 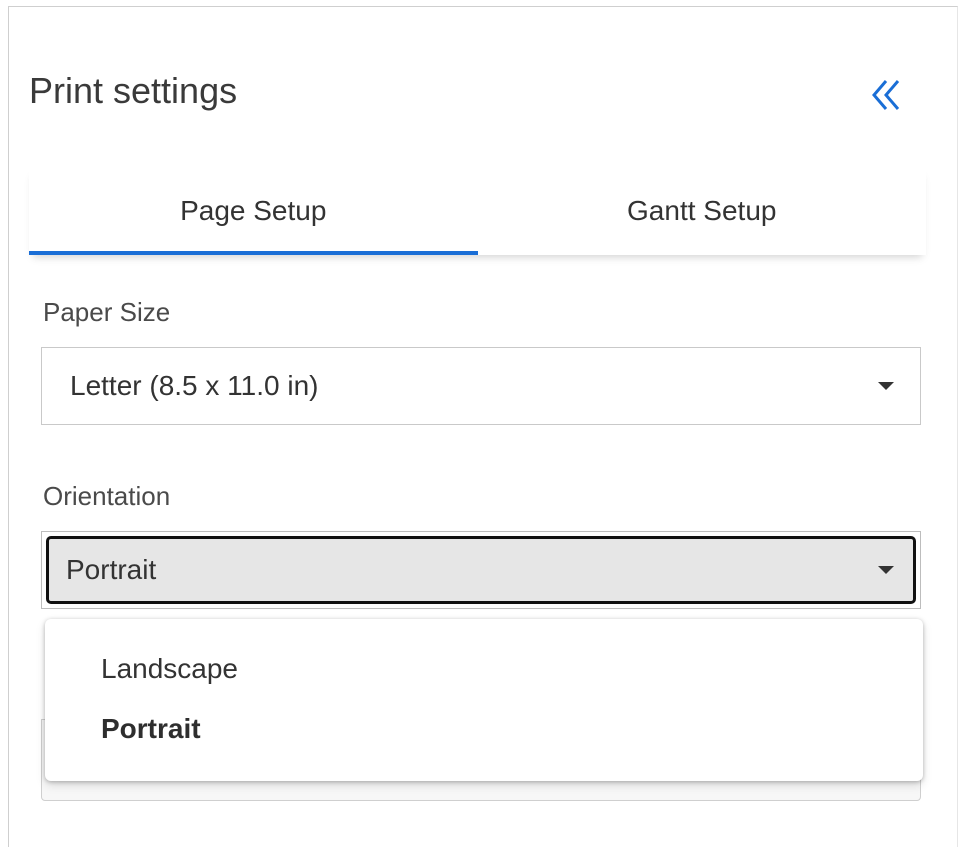 I want to click on orientation-select-focus-box, so click(x=481, y=570).